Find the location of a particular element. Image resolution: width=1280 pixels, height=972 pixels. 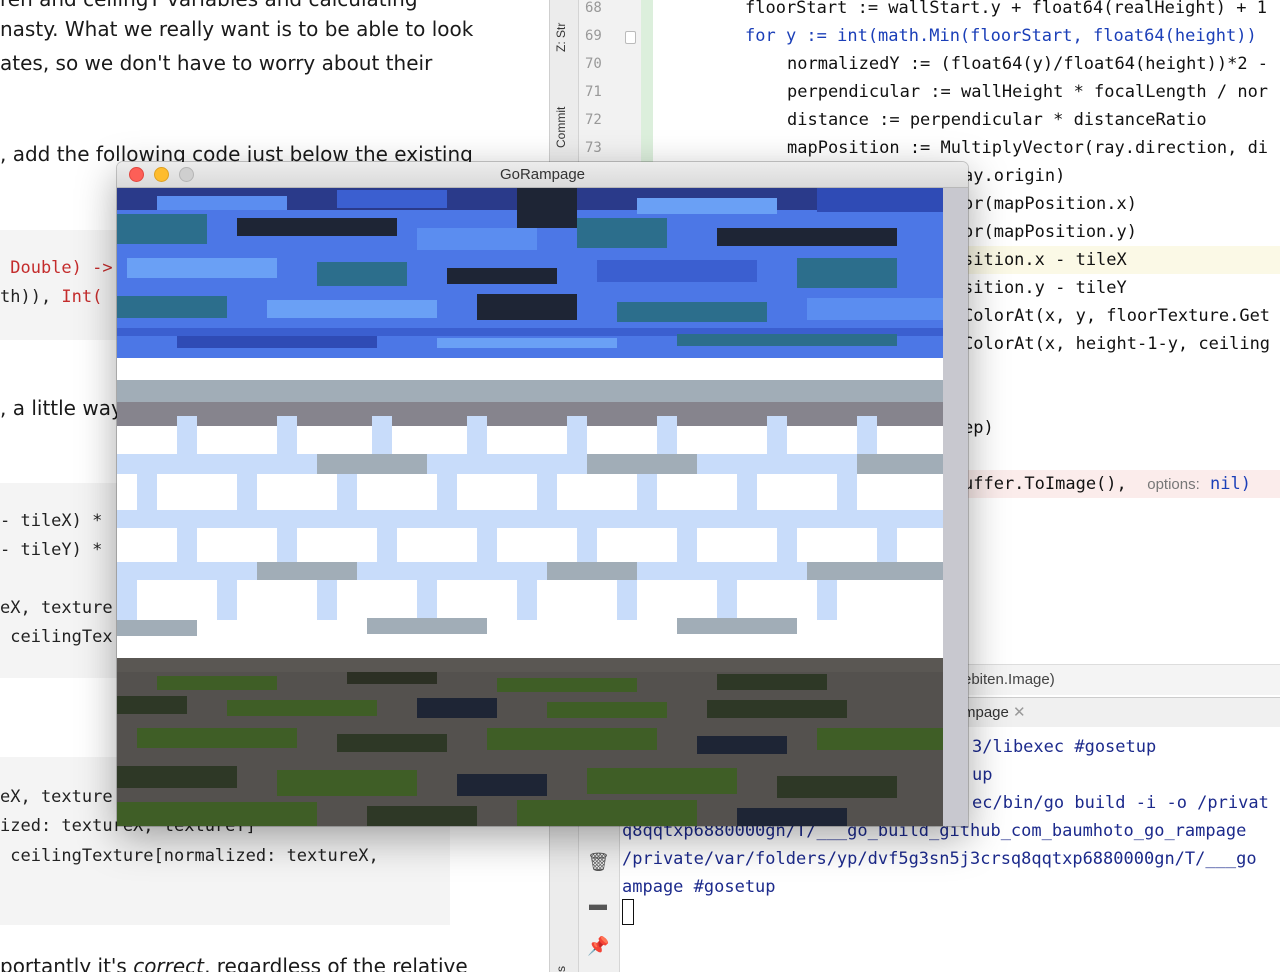

console-line: 3/libexec #gosetup is located at coordinates (1064, 747).